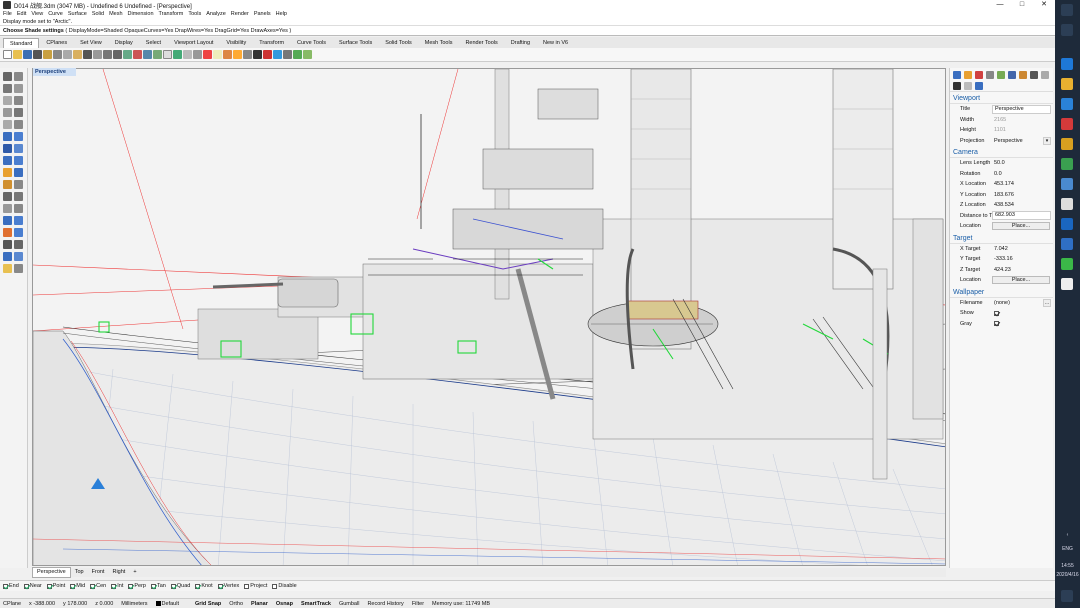 This screenshot has height=608, width=1080. What do you see at coordinates (1023, 75) in the screenshot?
I see `sun-tab-icon` at bounding box center [1023, 75].